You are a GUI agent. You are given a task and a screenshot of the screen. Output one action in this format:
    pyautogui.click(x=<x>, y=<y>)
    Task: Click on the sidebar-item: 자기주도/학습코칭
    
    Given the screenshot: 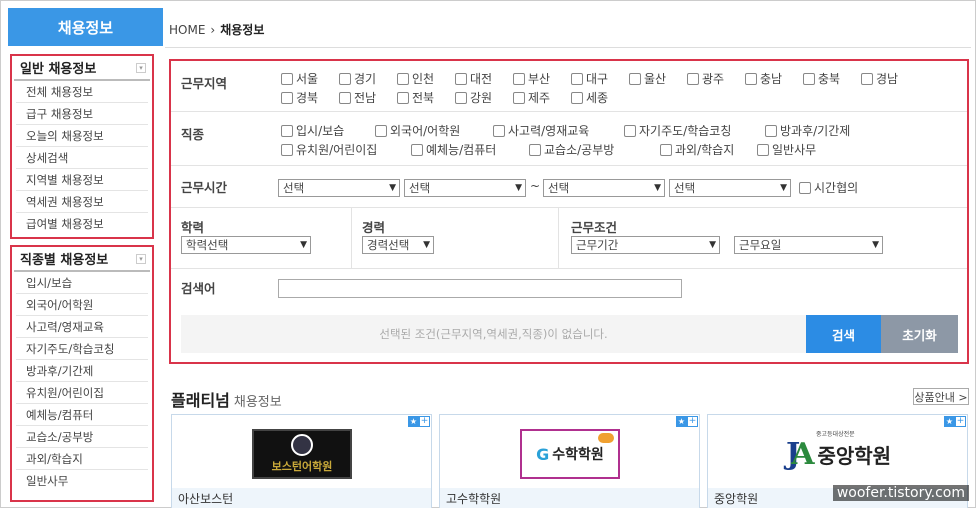 What is the action you would take?
    pyautogui.click(x=82, y=349)
    